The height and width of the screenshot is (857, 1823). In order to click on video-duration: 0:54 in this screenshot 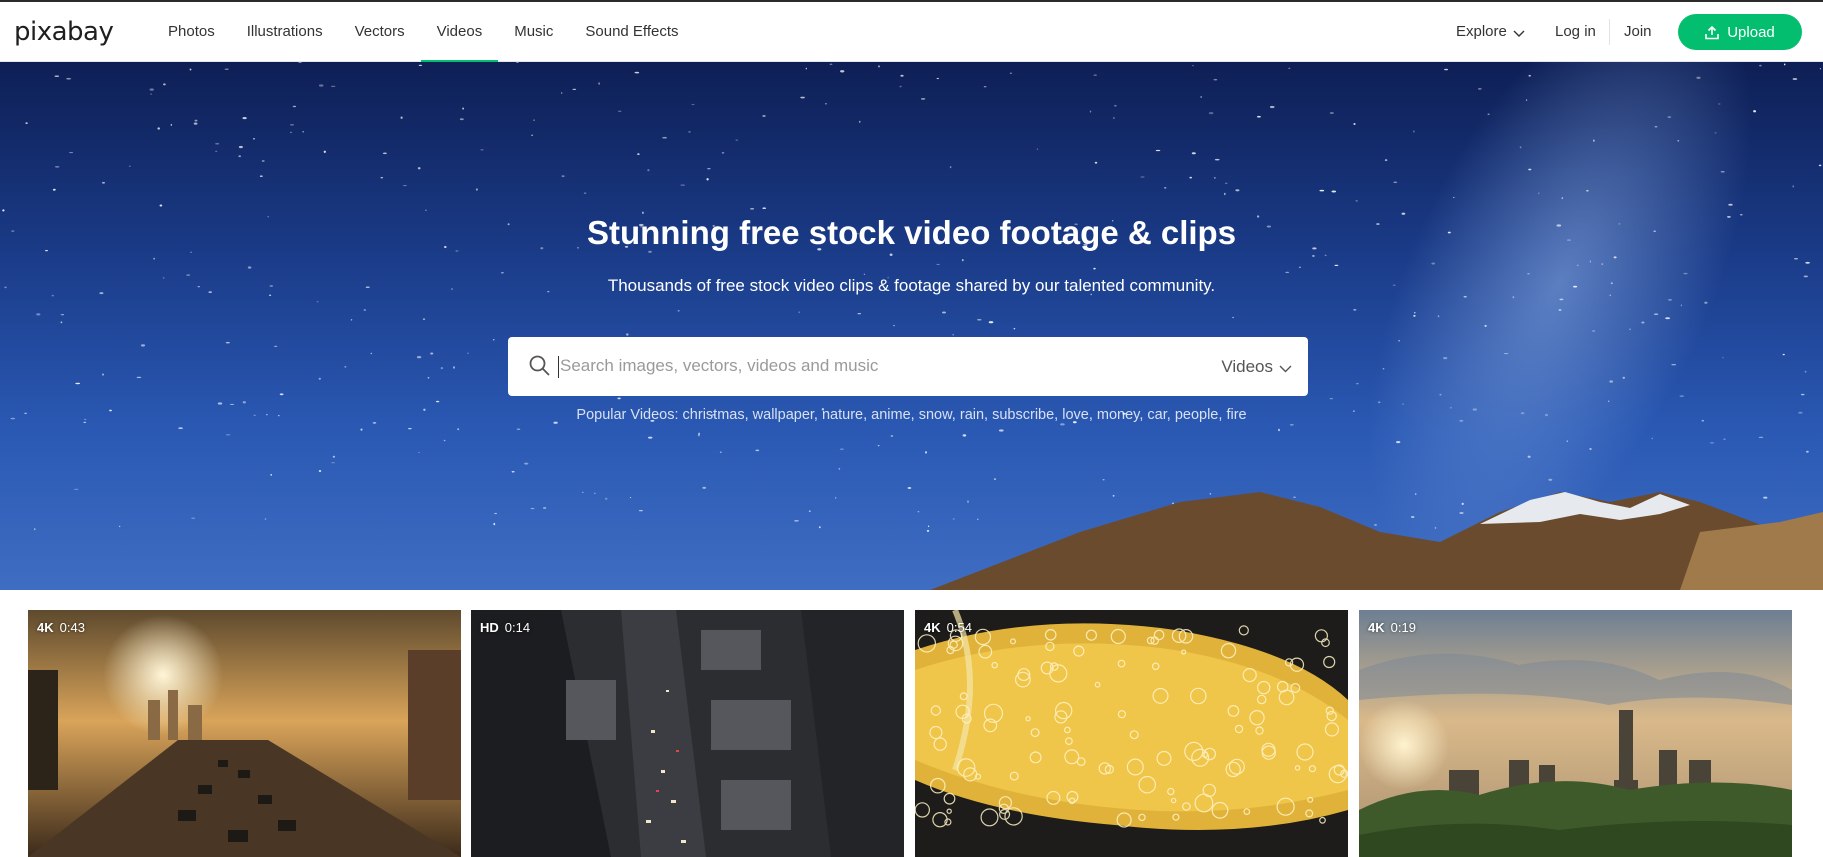, I will do `click(959, 627)`.